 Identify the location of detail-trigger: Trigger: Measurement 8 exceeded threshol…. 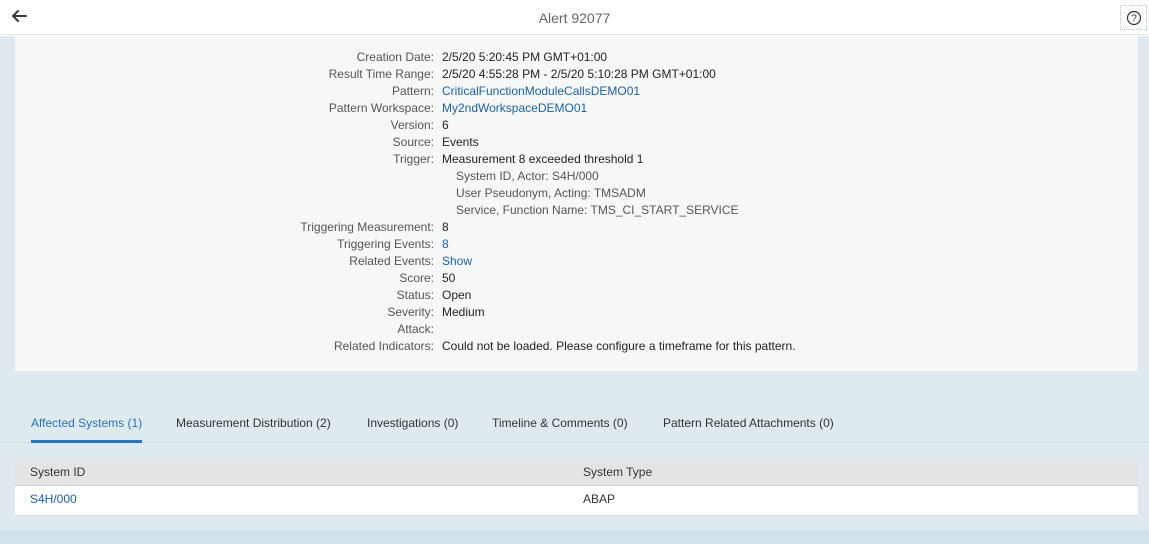
(576, 159).